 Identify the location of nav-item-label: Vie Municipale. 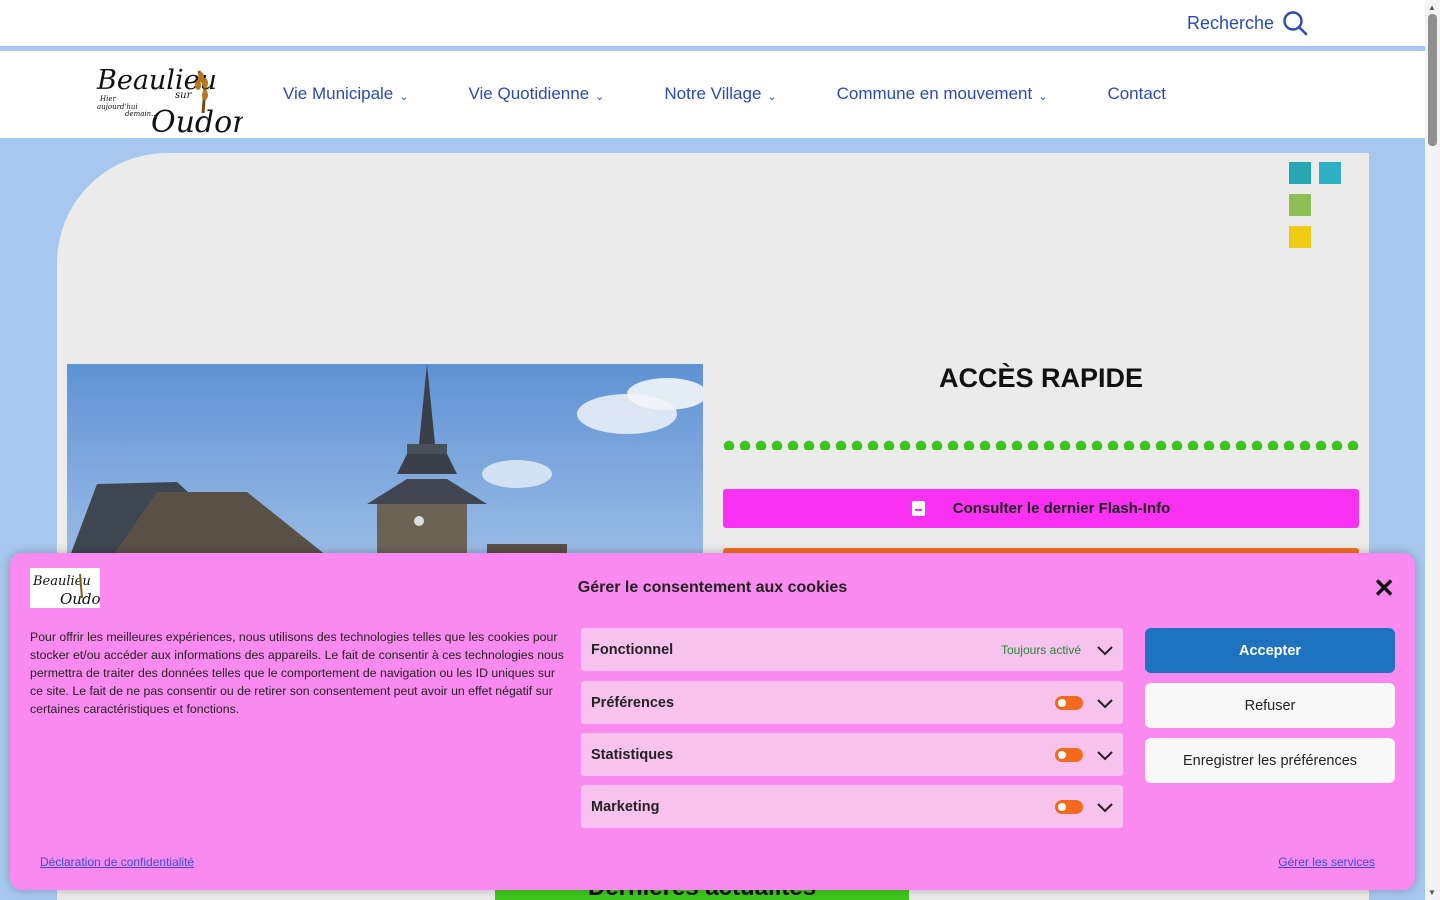
(338, 93).